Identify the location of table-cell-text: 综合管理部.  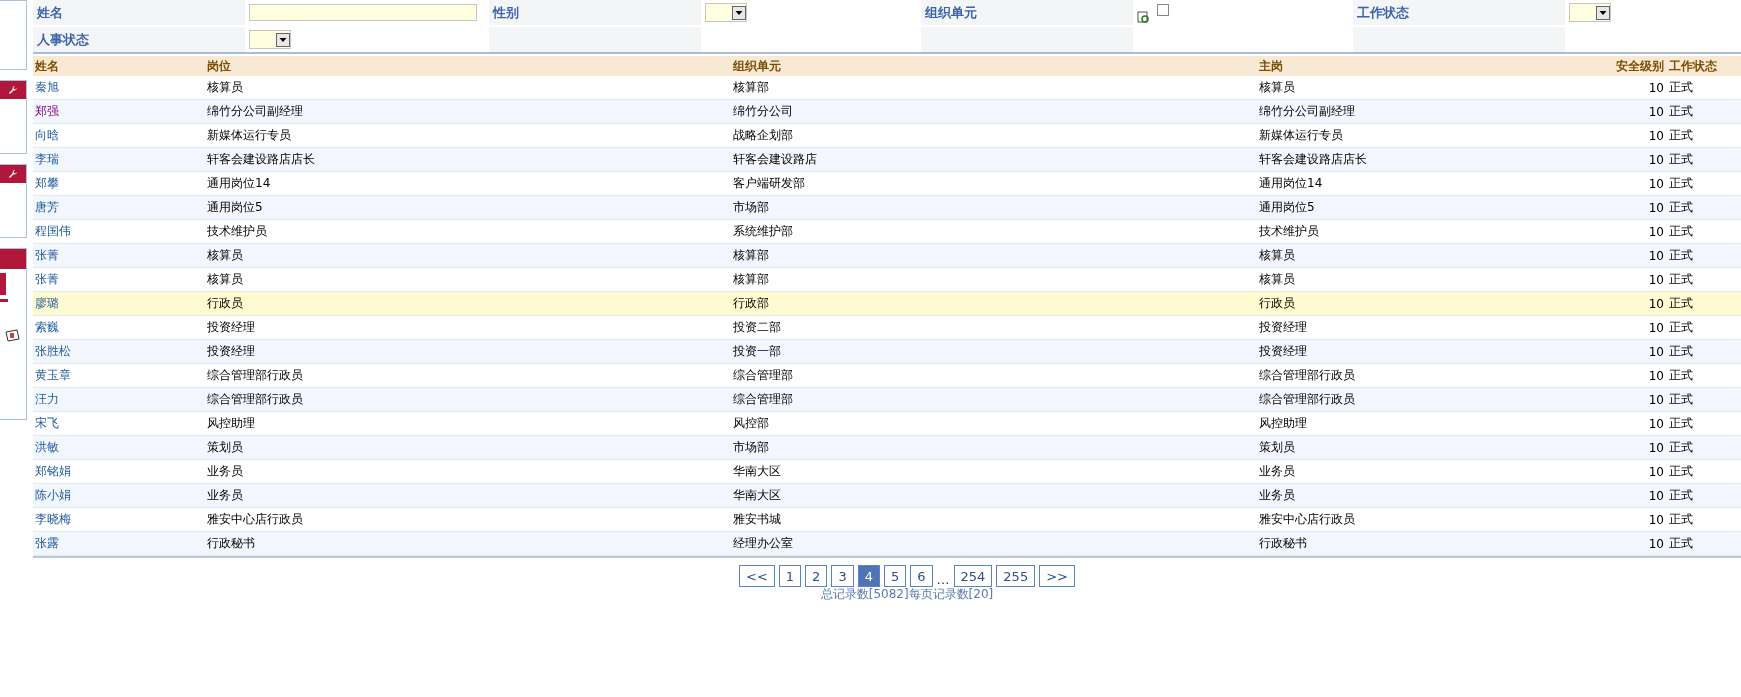
(763, 375).